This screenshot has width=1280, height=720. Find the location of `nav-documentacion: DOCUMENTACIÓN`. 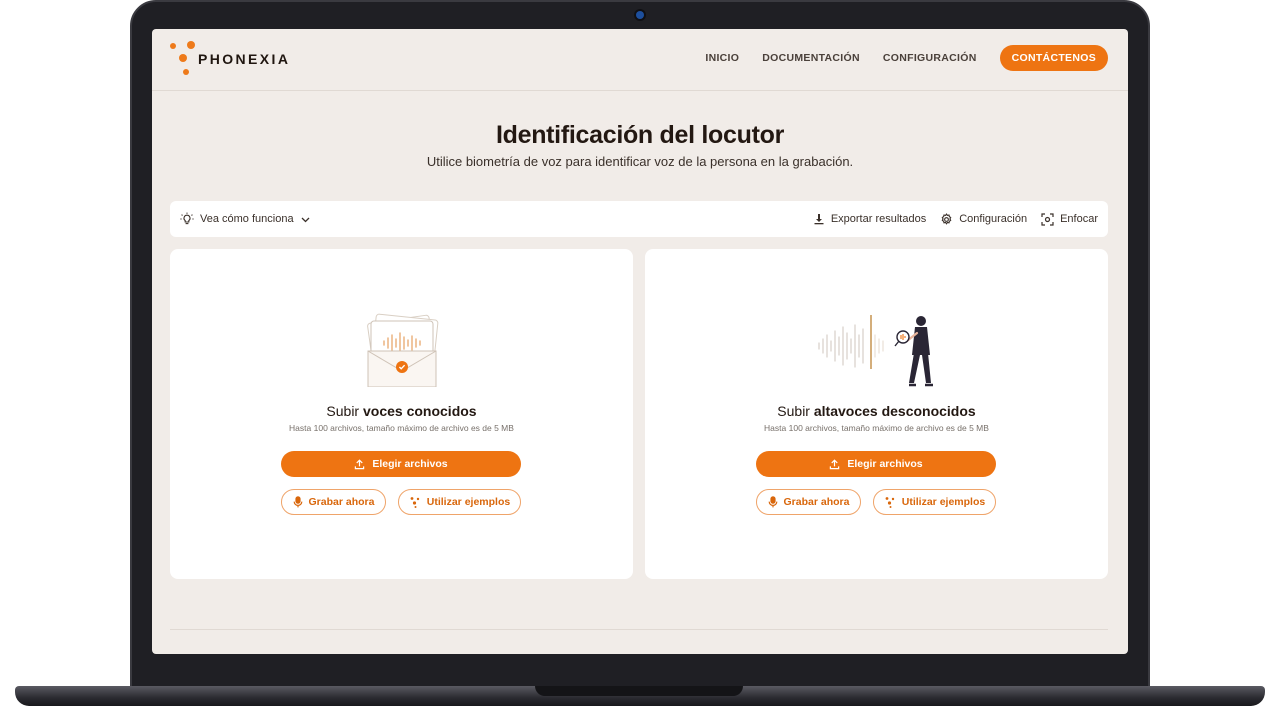

nav-documentacion: DOCUMENTACIÓN is located at coordinates (811, 58).